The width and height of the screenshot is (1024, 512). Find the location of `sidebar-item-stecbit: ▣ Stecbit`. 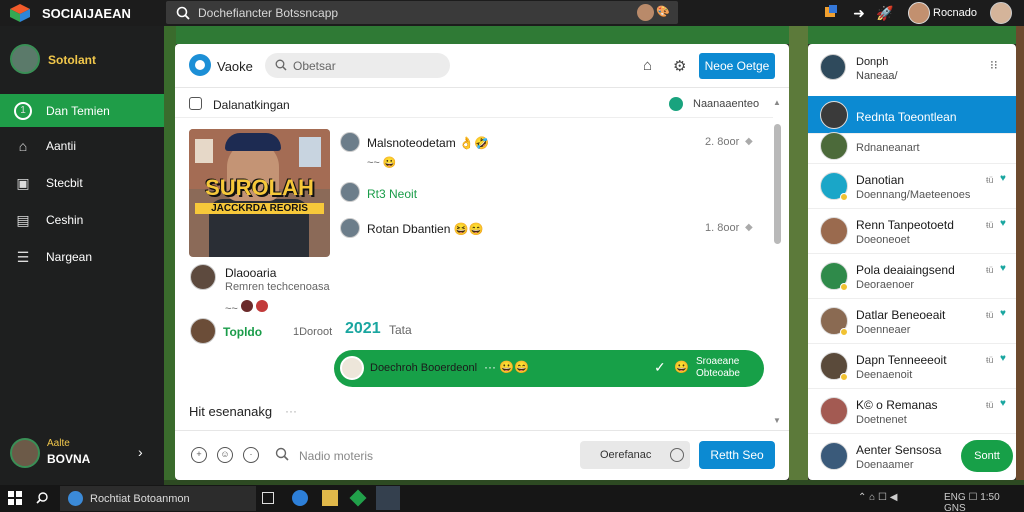

sidebar-item-stecbit: ▣ Stecbit is located at coordinates (82, 182).